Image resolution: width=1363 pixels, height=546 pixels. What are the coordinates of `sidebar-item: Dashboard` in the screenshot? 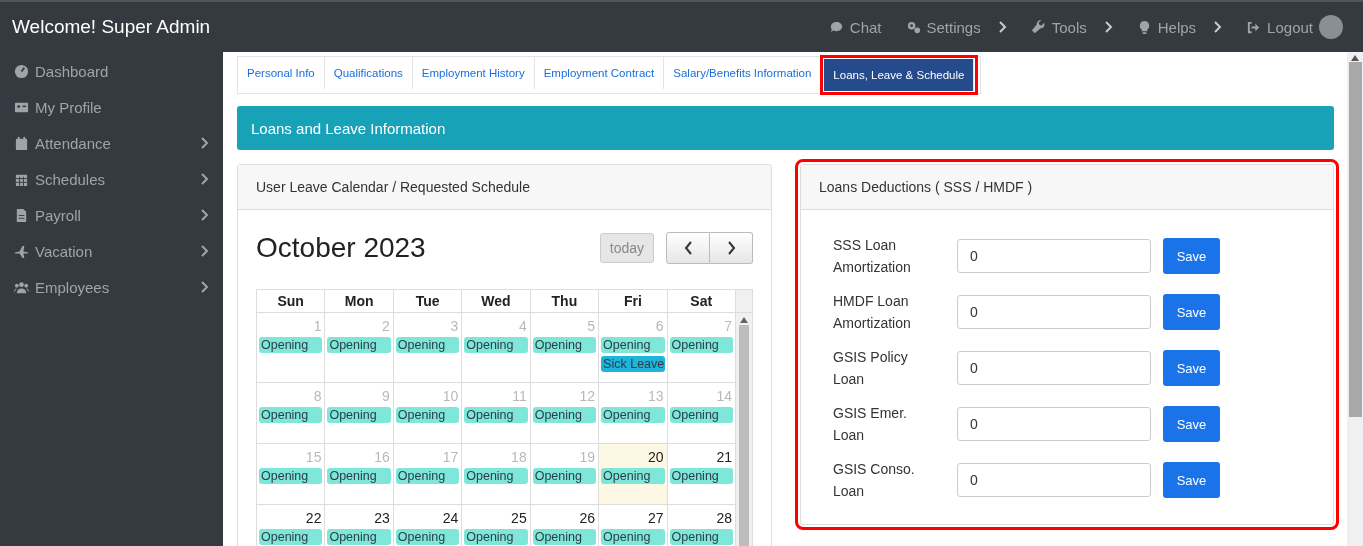 It's located at (111, 71).